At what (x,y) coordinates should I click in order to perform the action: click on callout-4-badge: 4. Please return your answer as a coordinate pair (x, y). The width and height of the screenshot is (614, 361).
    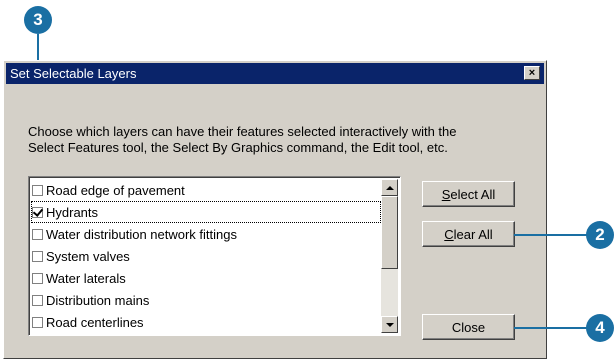
    Looking at the image, I should click on (600, 328).